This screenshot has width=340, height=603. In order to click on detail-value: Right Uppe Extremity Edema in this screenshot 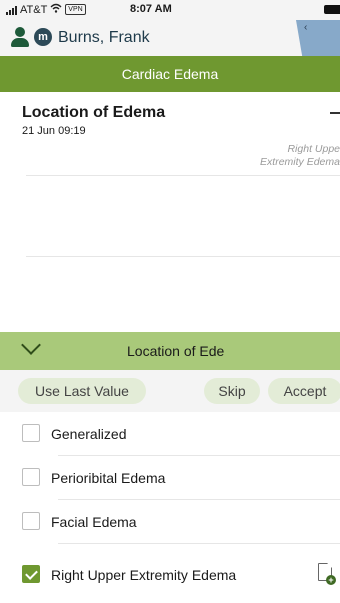, I will do `click(265, 156)`.